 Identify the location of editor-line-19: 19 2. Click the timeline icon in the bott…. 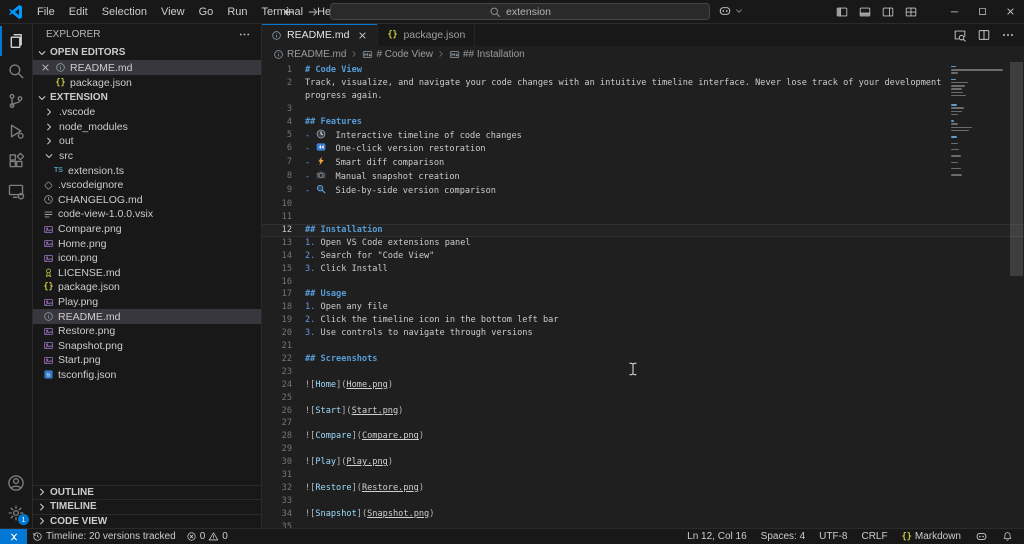
(643, 320).